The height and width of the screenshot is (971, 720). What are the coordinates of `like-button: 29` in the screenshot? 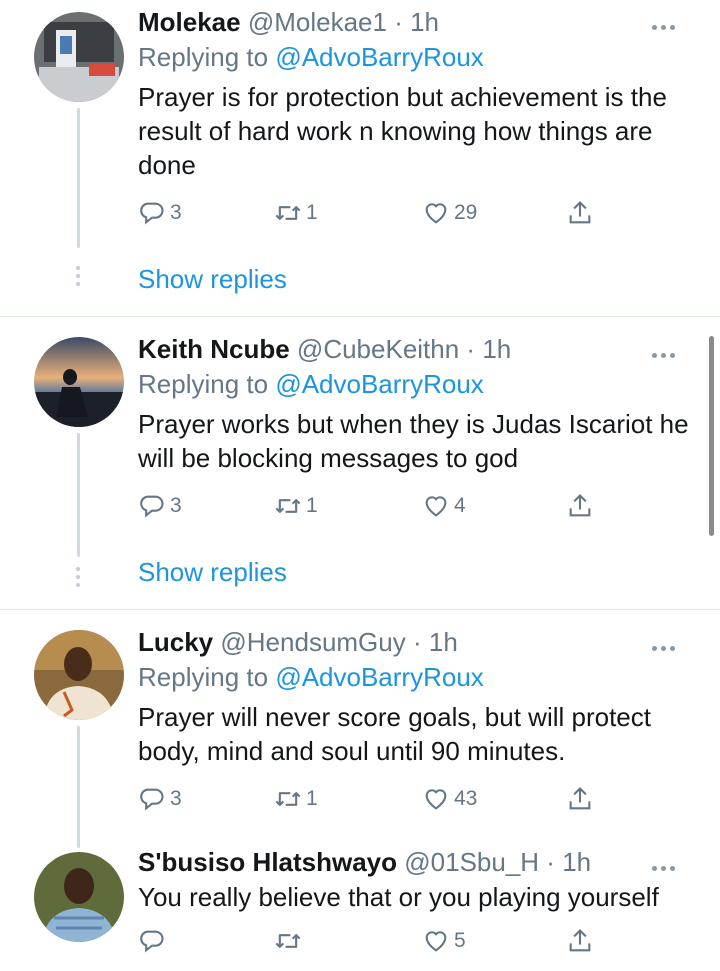 It's located at (449, 213).